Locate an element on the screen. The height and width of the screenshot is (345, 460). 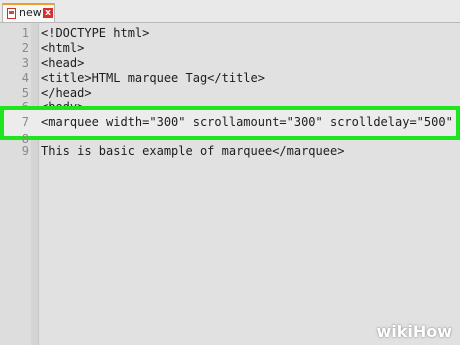
line-number: 9 is located at coordinates (25, 151).